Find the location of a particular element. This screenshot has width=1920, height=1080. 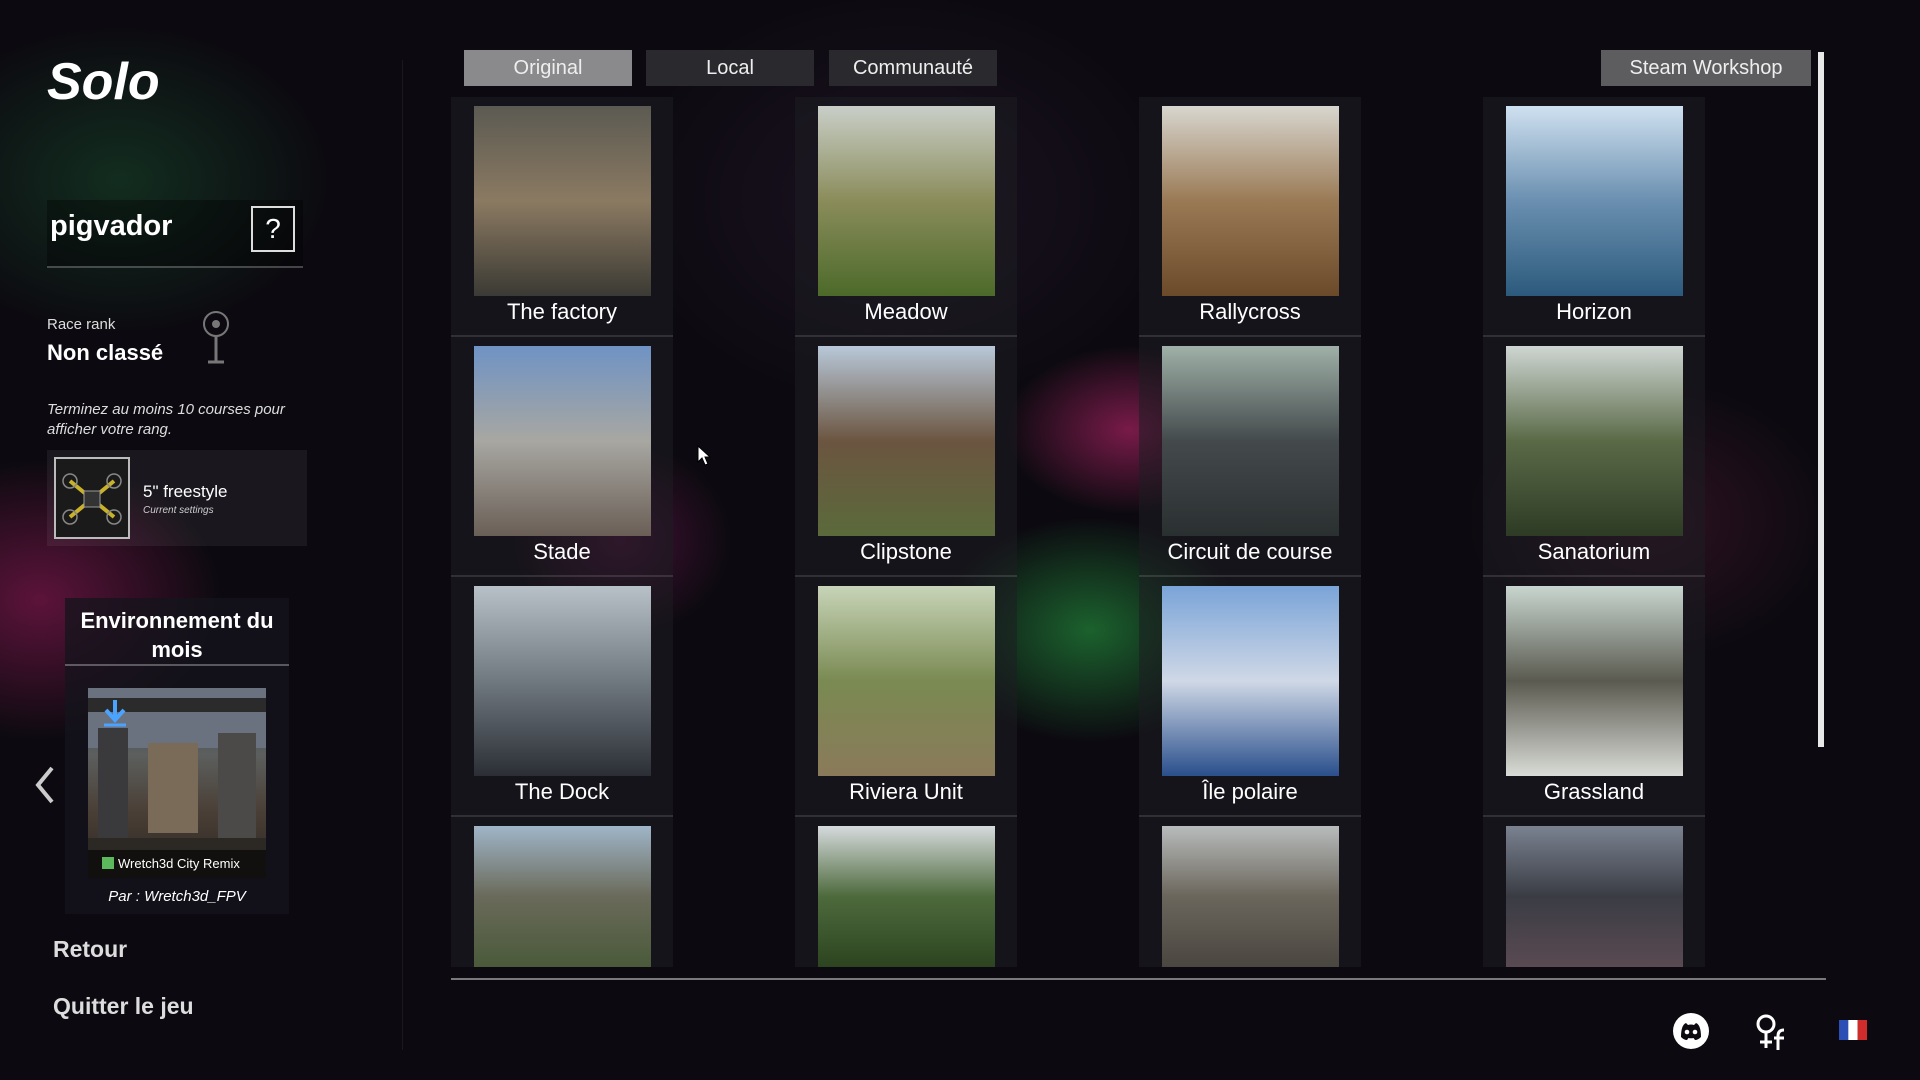

drone-selector: 5" freestyle Current settings is located at coordinates (177, 498).